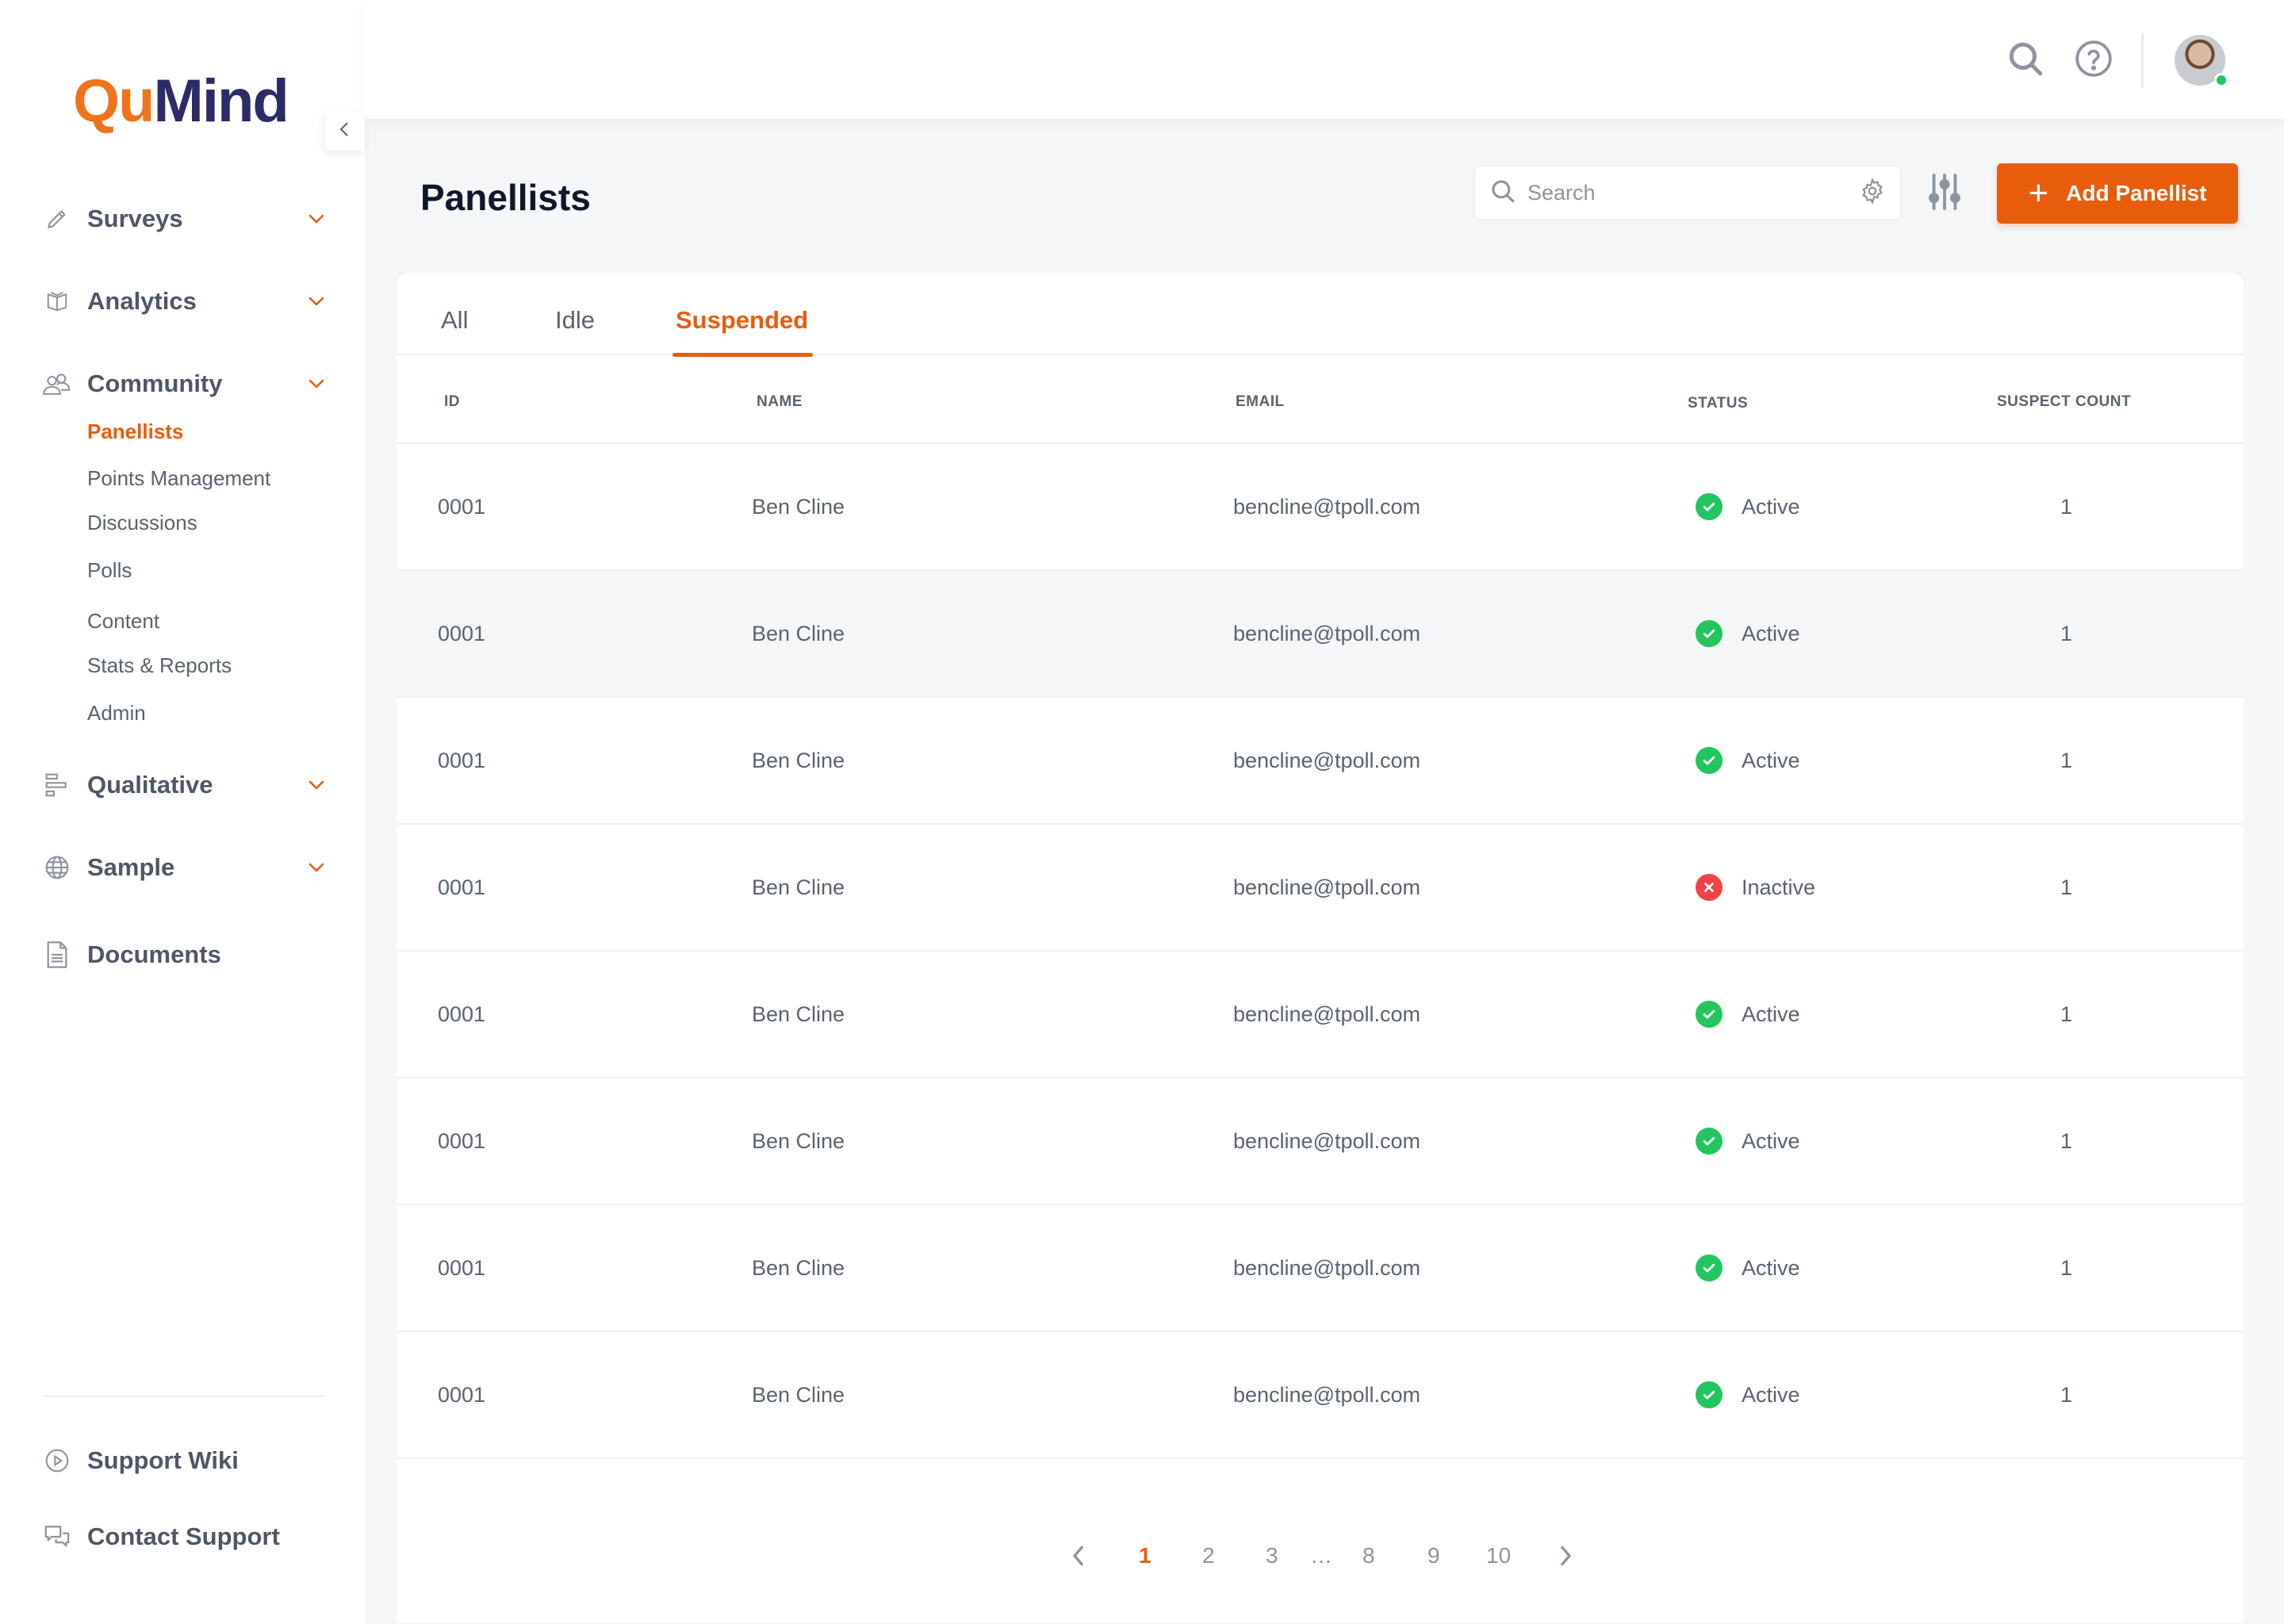 The height and width of the screenshot is (1624, 2284). What do you see at coordinates (109, 570) in the screenshot?
I see `sidebar-subitem-polls: Polls` at bounding box center [109, 570].